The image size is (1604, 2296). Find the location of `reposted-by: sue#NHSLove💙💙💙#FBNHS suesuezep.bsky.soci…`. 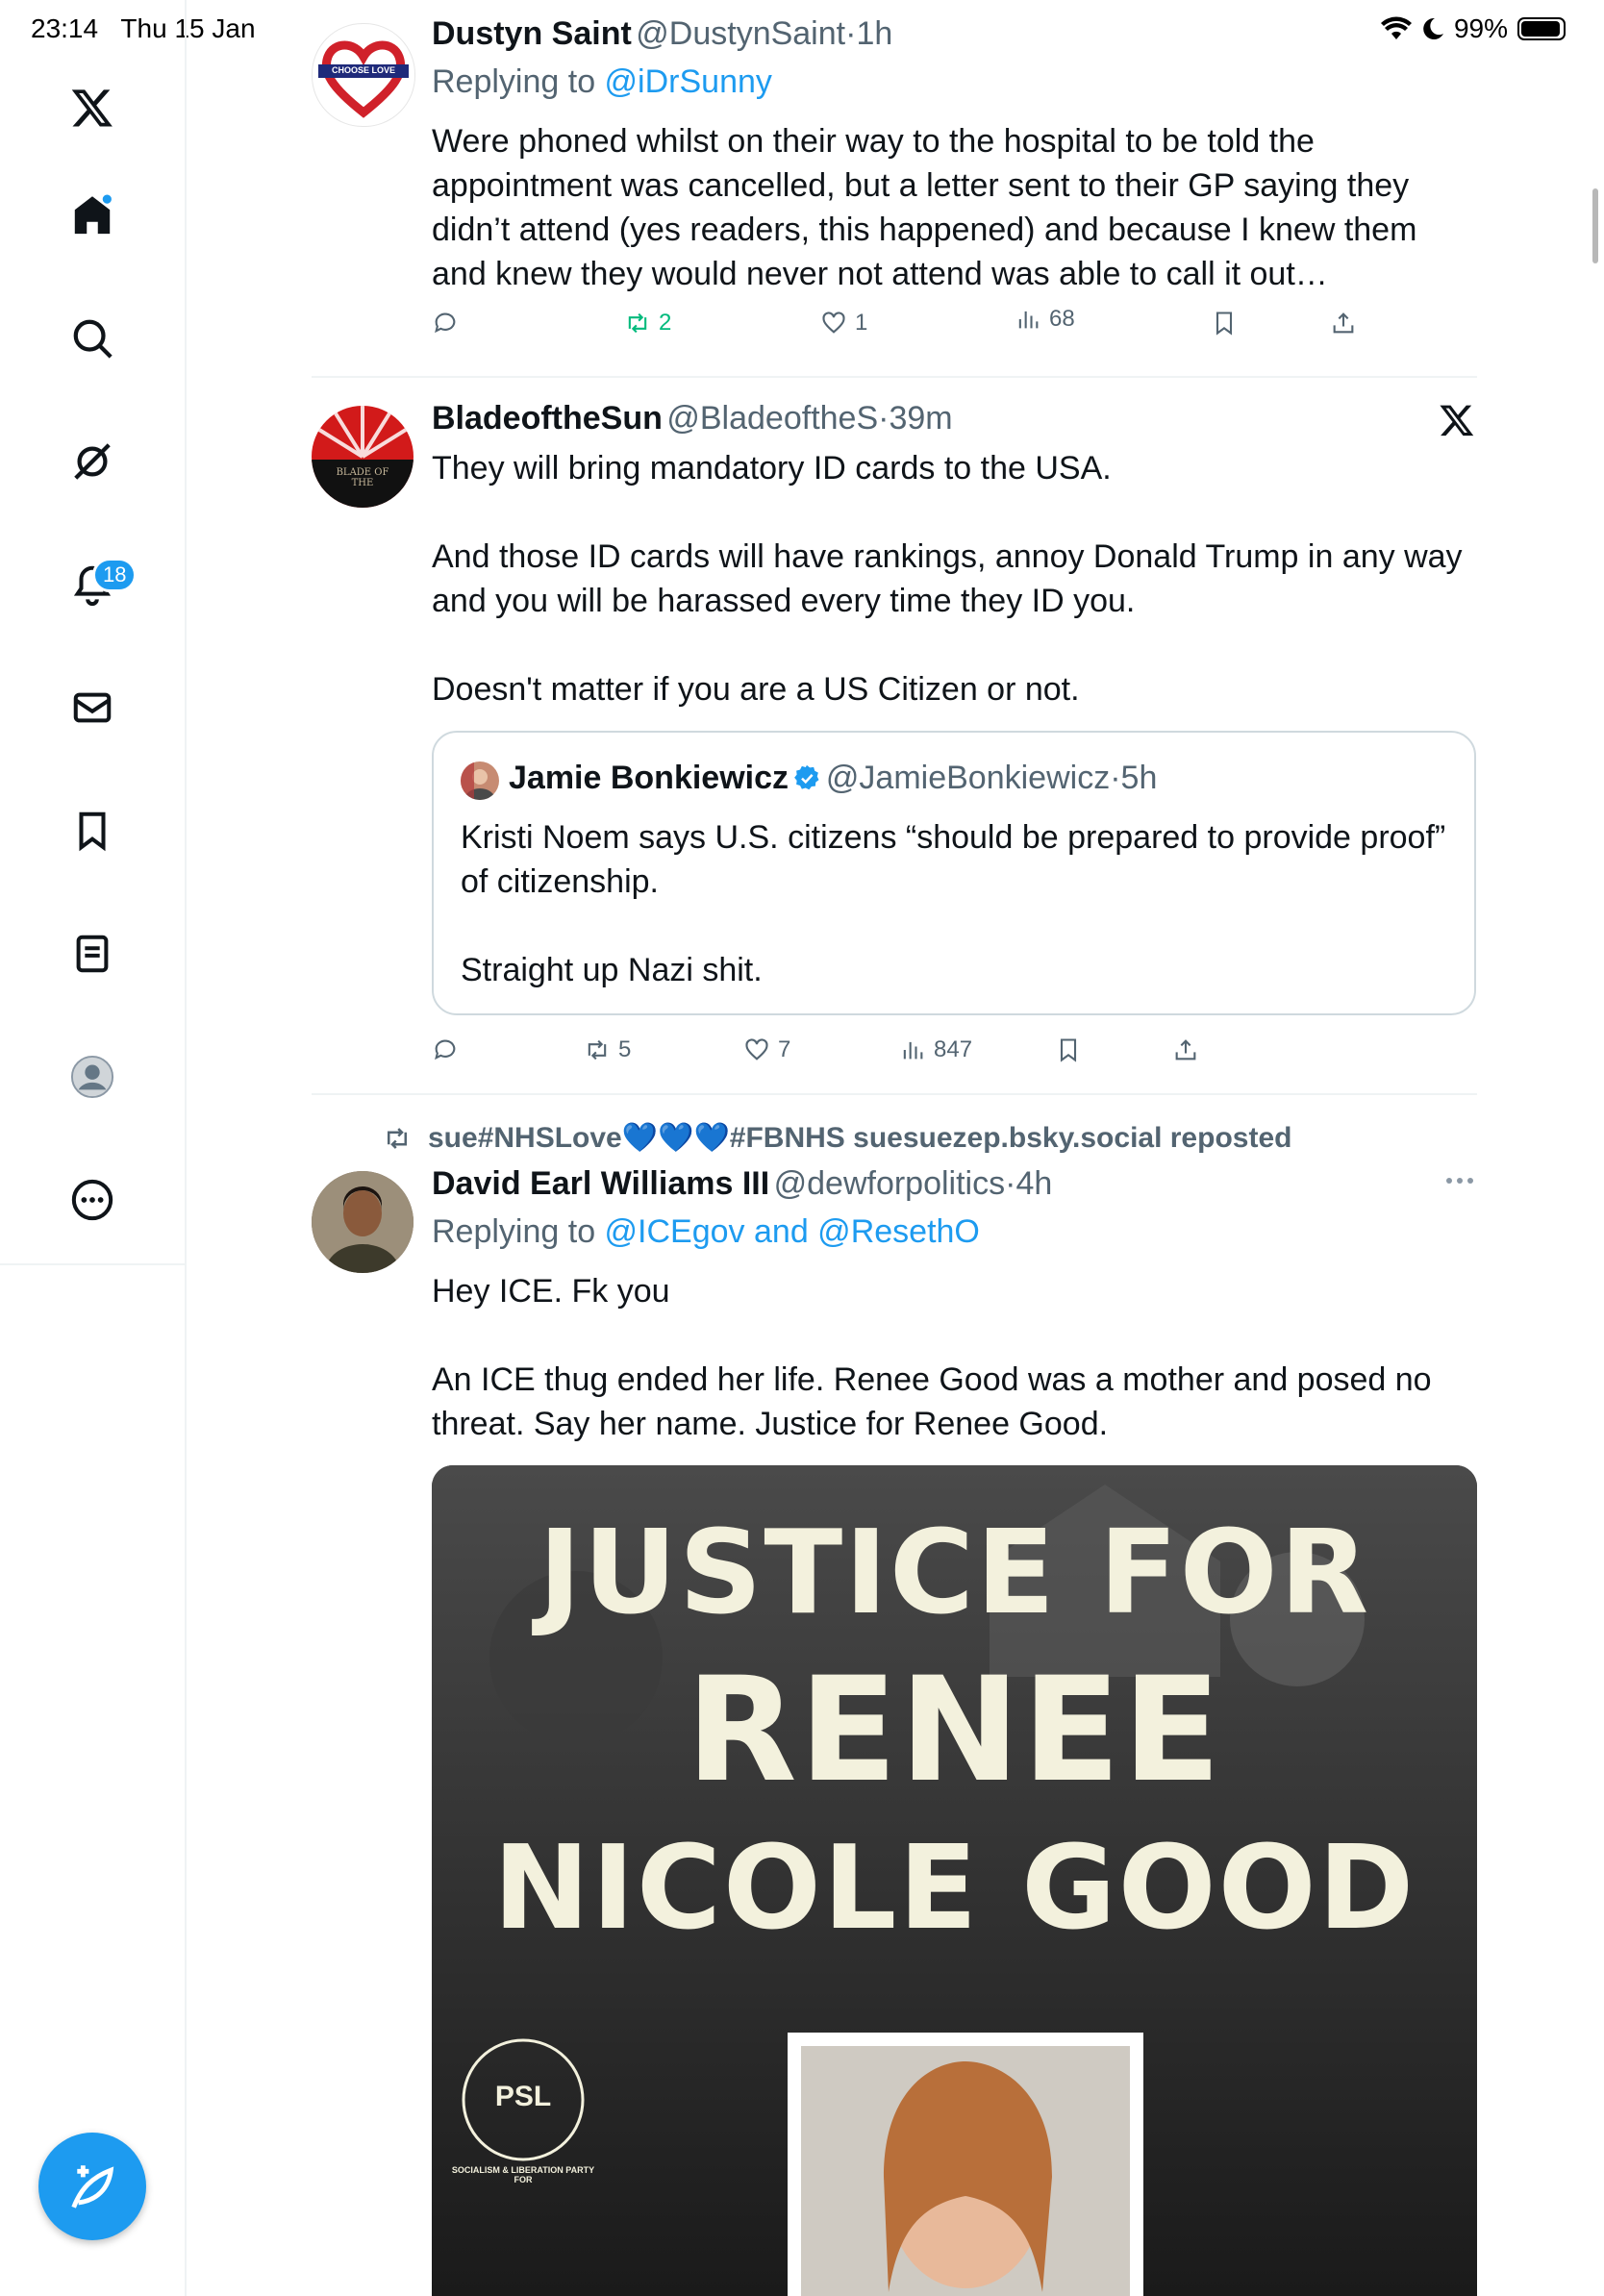

reposted-by: sue#NHSLove💙💙💙#FBNHS suesuezep.bsky.soci… is located at coordinates (835, 1138).